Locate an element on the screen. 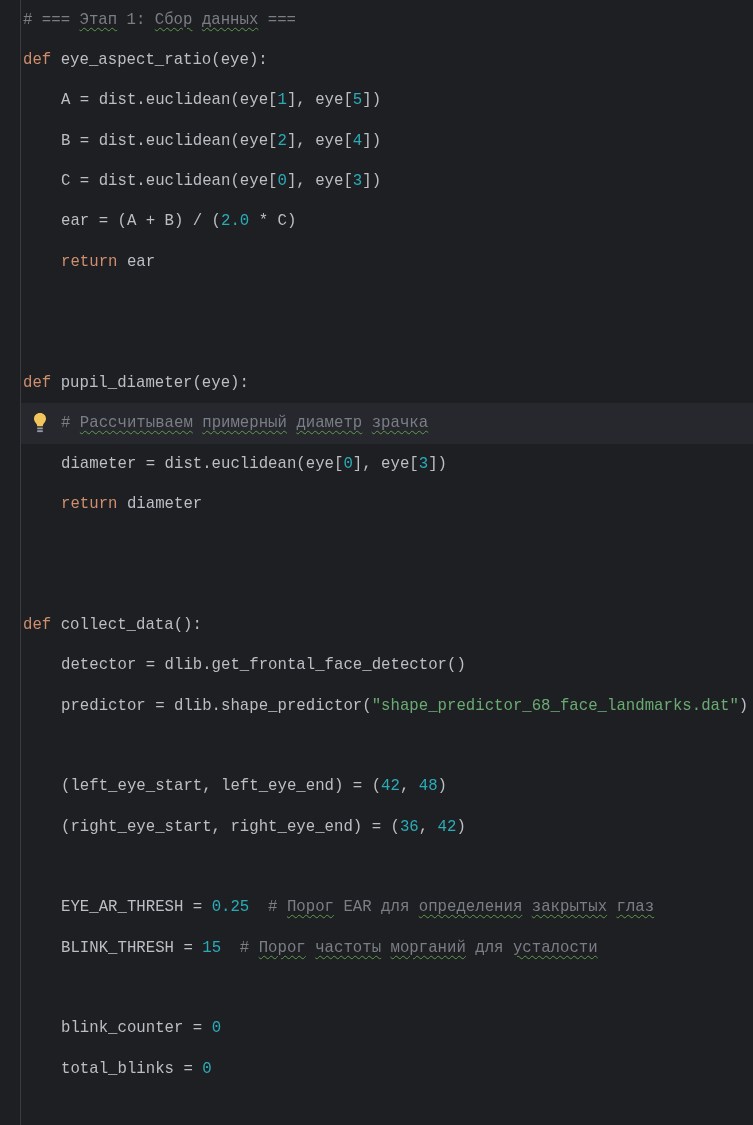 This screenshot has width=753, height=1125. code-line: blink_counter = 0 is located at coordinates (141, 1029).